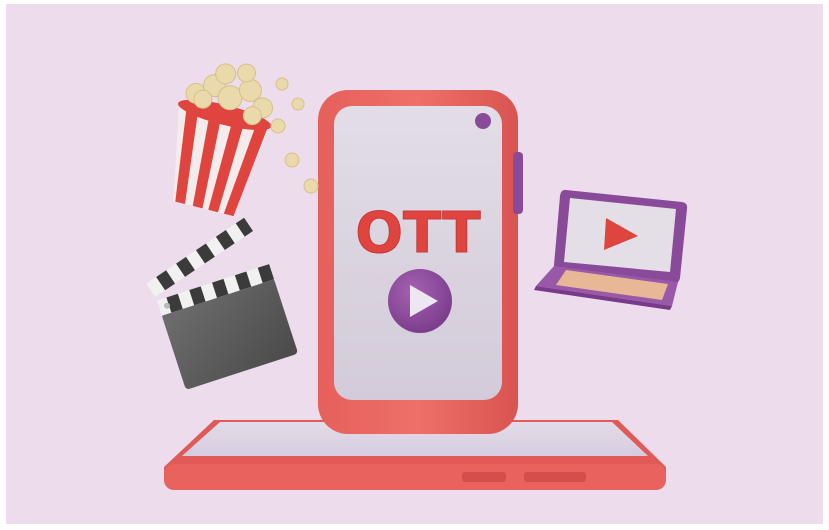 This screenshot has height=530, width=829. Describe the element at coordinates (294, 135) in the screenshot. I see `falling-popcorn` at that location.